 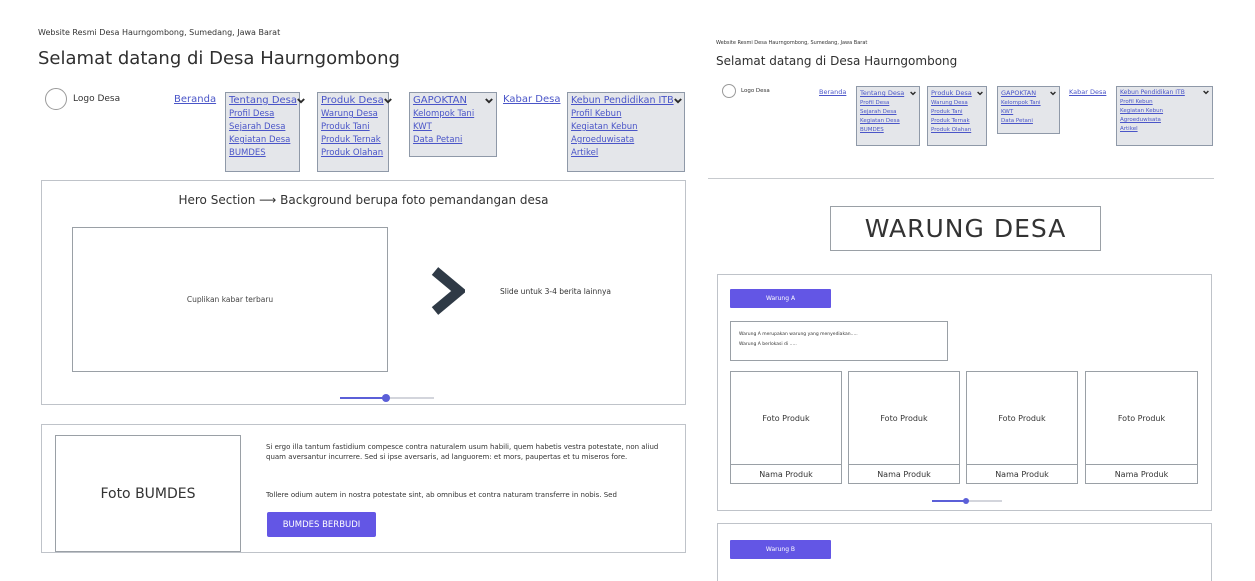 I want to click on slide-hint: Slide untuk 3-4 berita lainnya, so click(x=556, y=291).